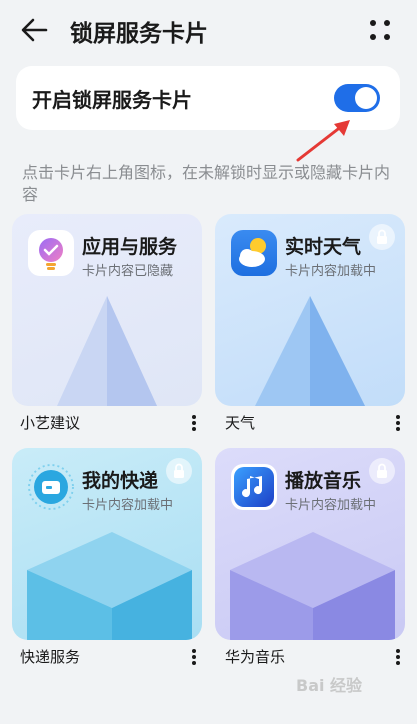  I want to click on watermark: Bai 经验, so click(329, 685).